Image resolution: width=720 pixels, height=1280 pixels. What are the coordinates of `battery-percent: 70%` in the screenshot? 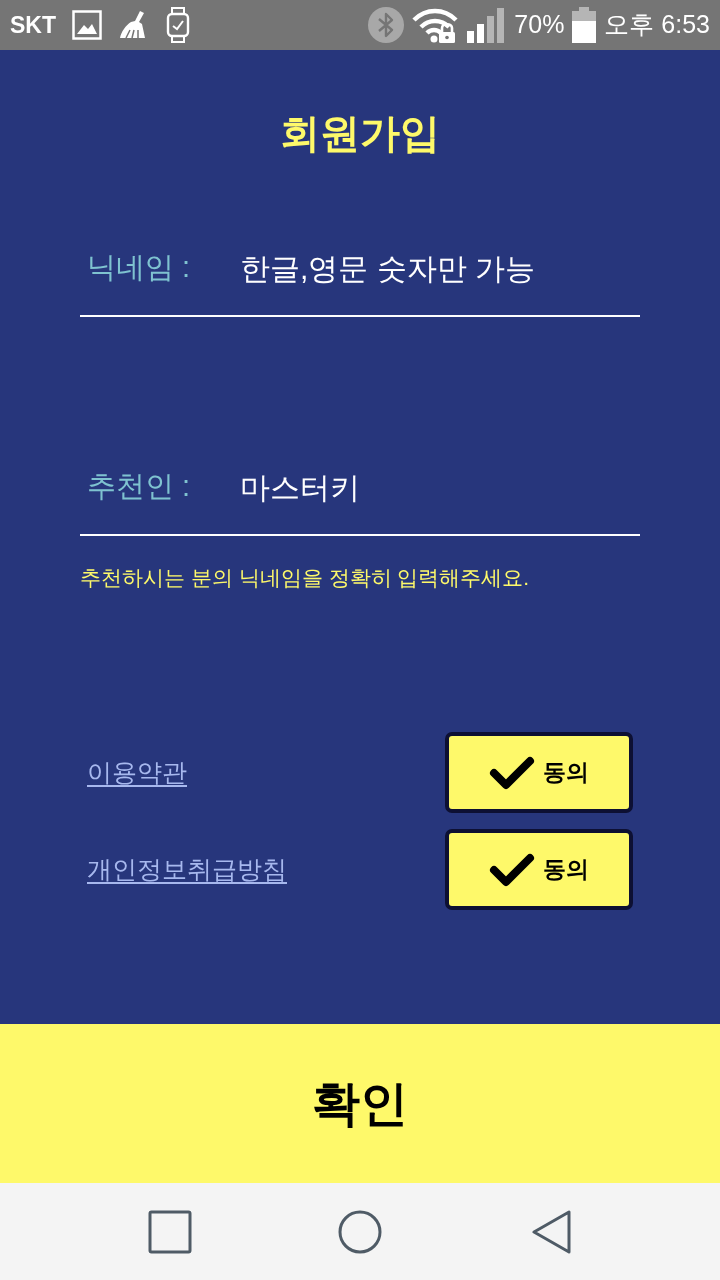 It's located at (539, 25).